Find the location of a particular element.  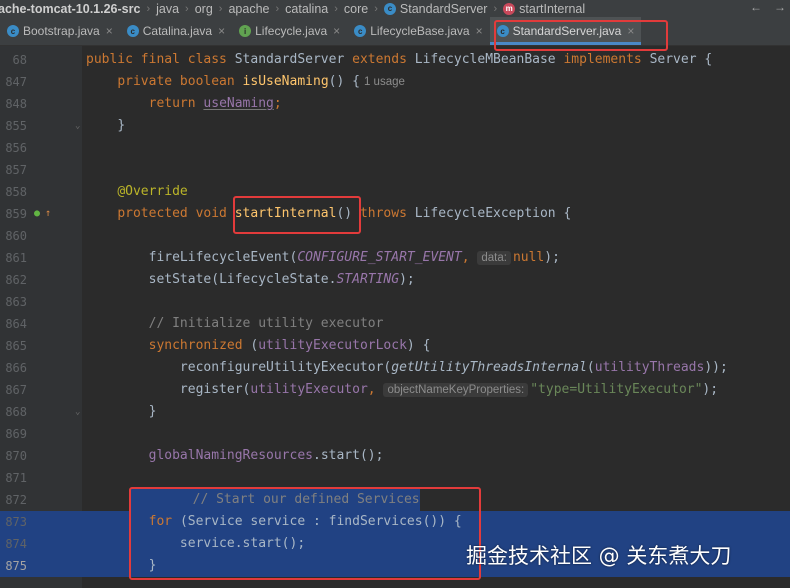

code-line: 863 is located at coordinates (395, 302).